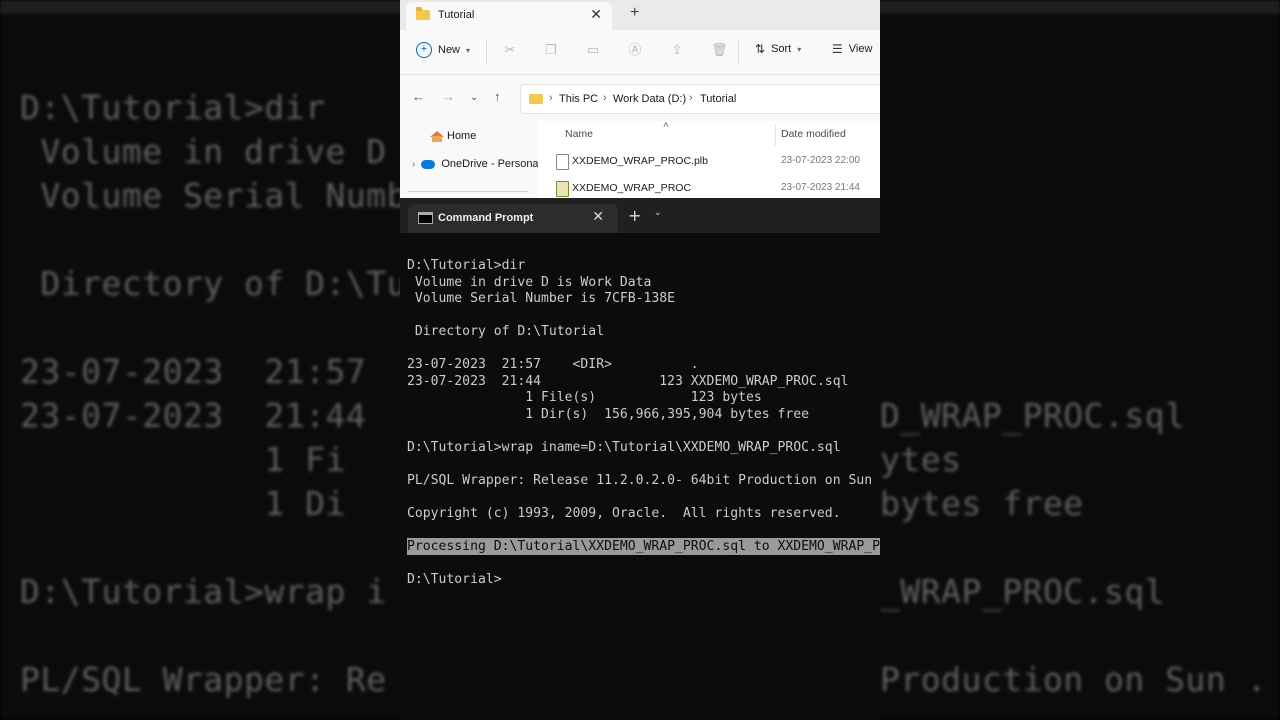  Describe the element at coordinates (640, 161) in the screenshot. I see `file-name: XXDEMO_WRAP_PROC.plb` at that location.